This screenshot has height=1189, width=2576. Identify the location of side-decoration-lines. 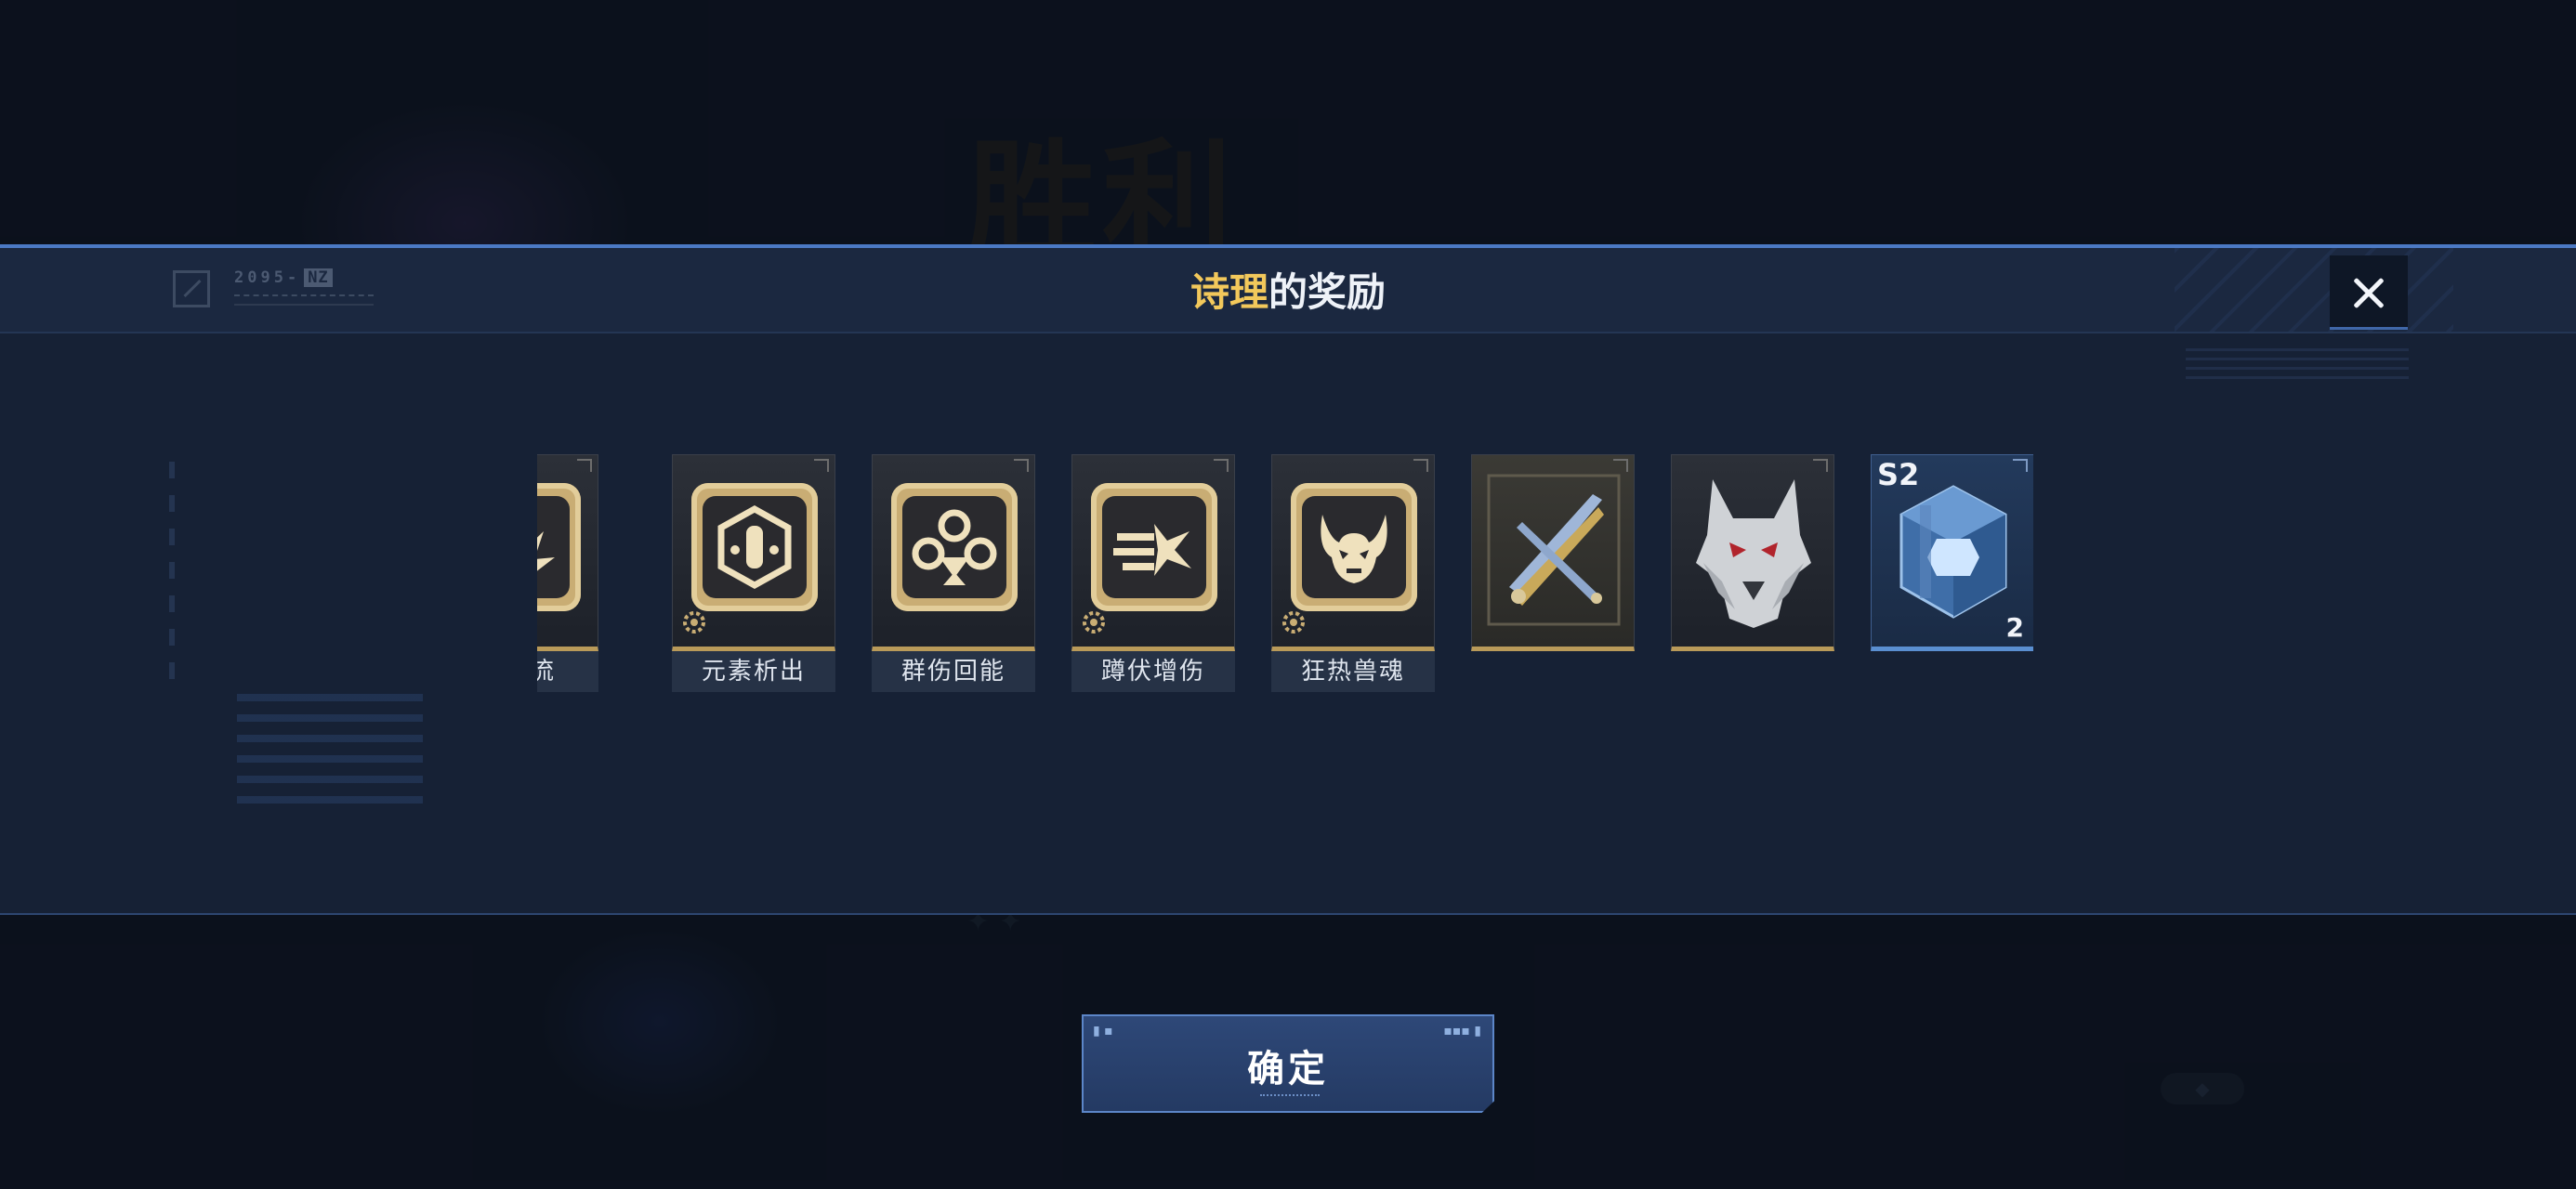
(172, 574).